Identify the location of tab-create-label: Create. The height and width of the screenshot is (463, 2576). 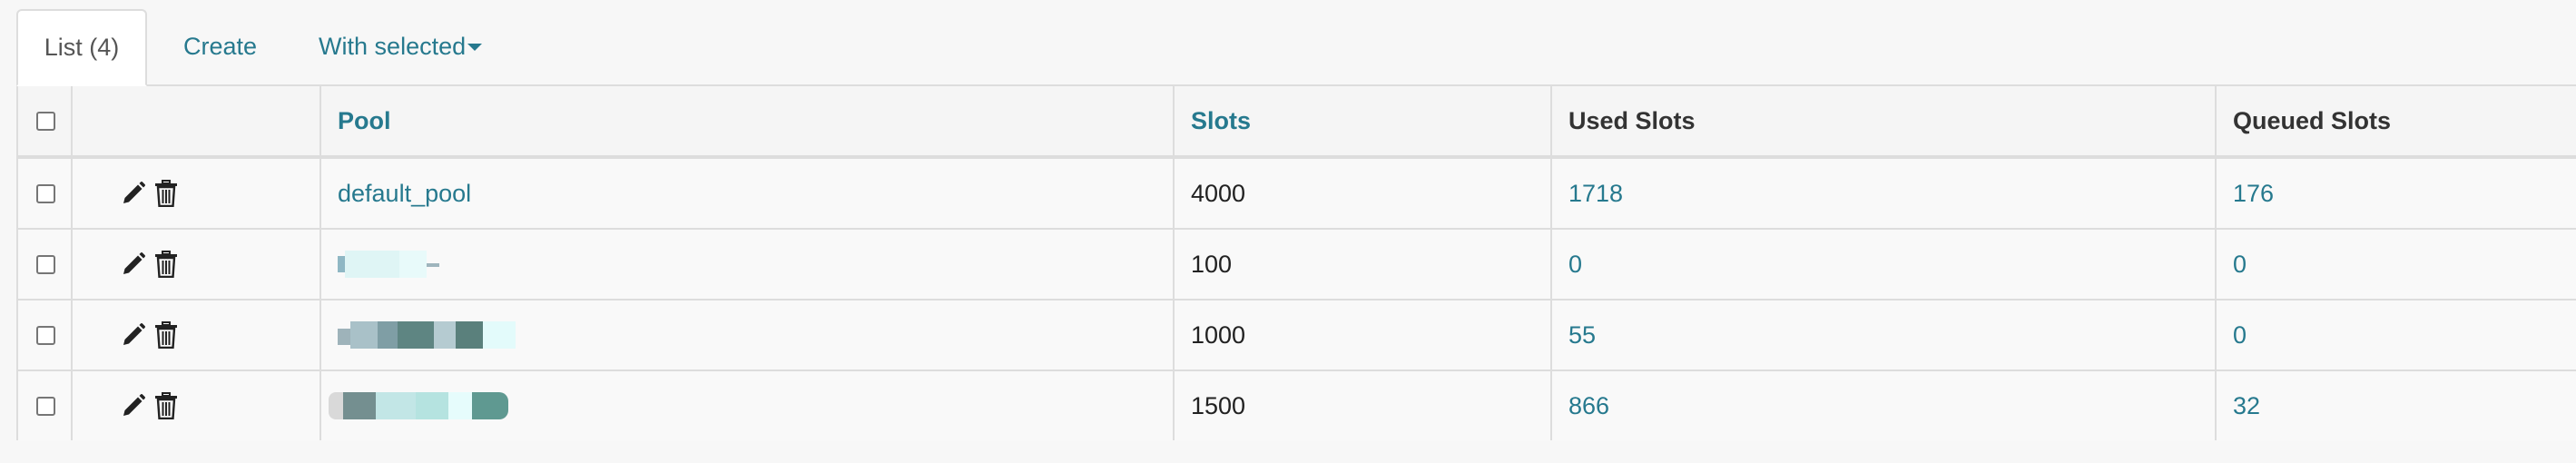
(220, 46).